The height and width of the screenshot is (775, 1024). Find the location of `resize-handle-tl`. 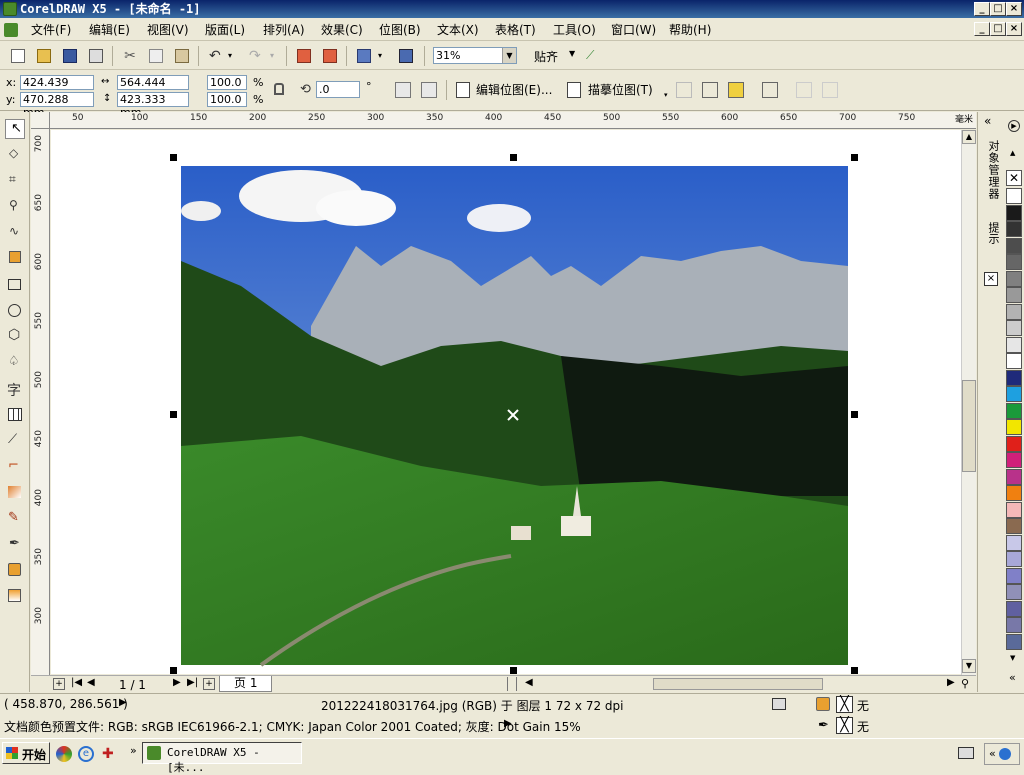

resize-handle-tl is located at coordinates (173, 157).